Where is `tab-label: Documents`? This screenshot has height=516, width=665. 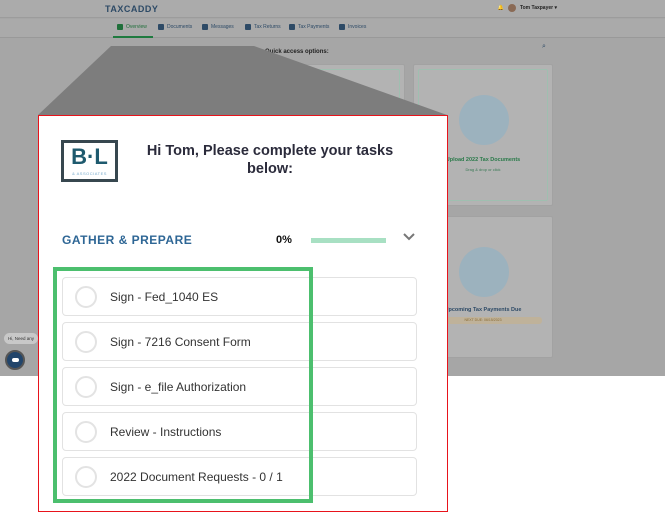 tab-label: Documents is located at coordinates (180, 27).